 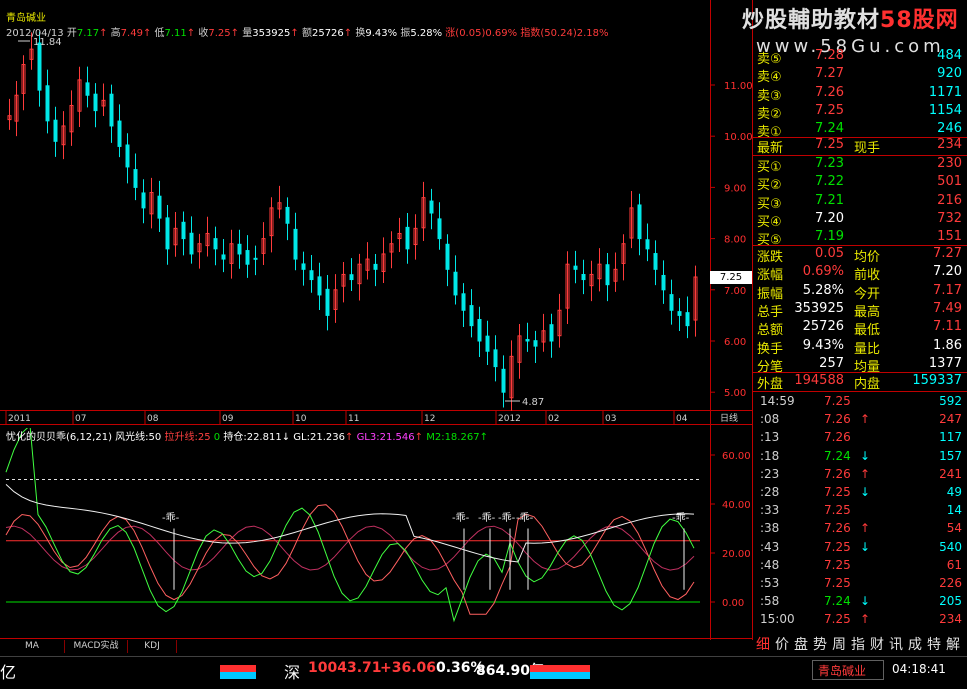 What do you see at coordinates (710, 214) in the screenshot?
I see `price-axis-line` at bounding box center [710, 214].